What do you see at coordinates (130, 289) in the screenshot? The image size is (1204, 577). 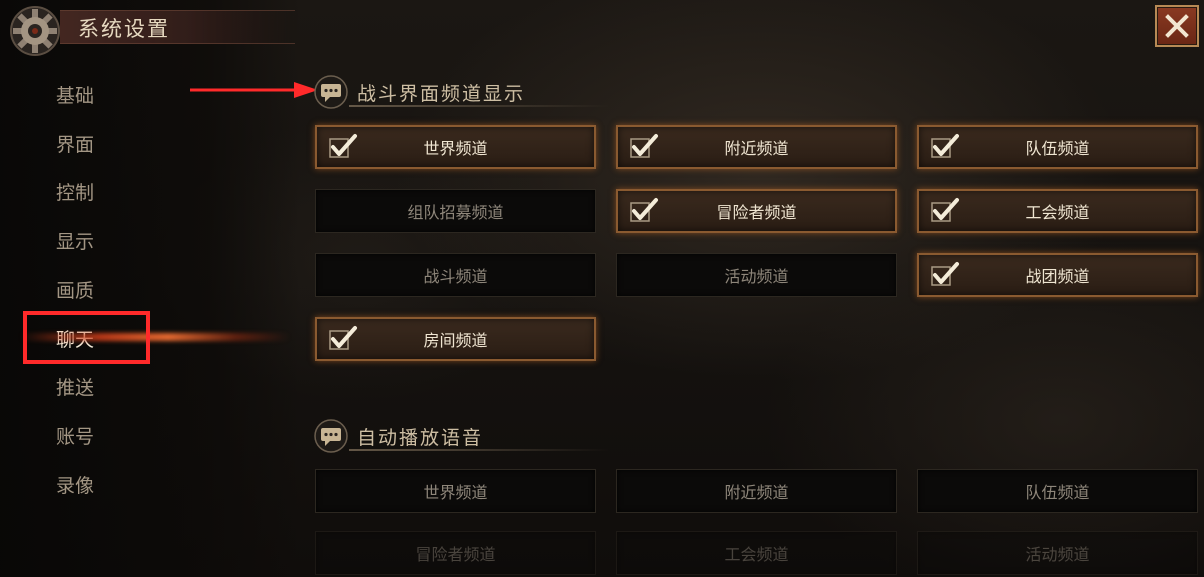 I see `sidebar-item-5: 画质` at bounding box center [130, 289].